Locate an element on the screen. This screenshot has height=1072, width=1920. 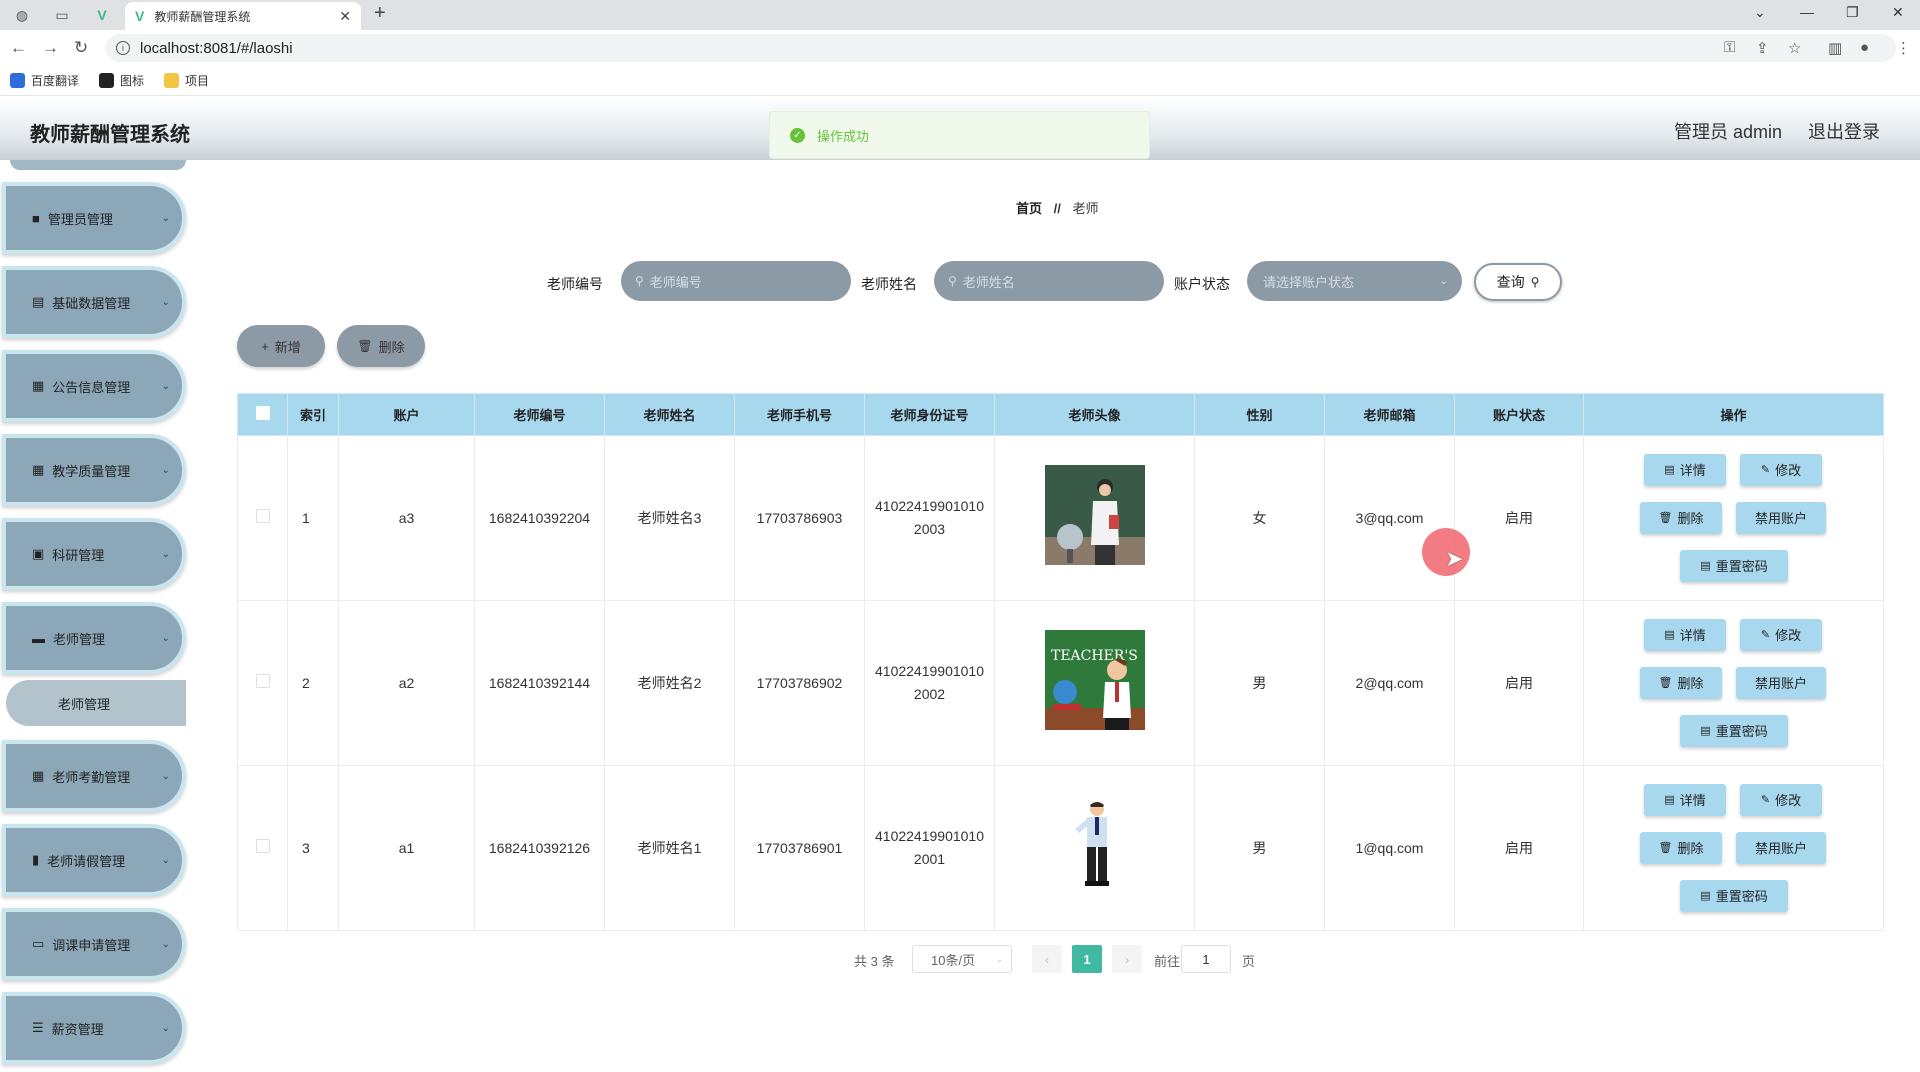
bookmark-project: 项目 is located at coordinates (186, 80).